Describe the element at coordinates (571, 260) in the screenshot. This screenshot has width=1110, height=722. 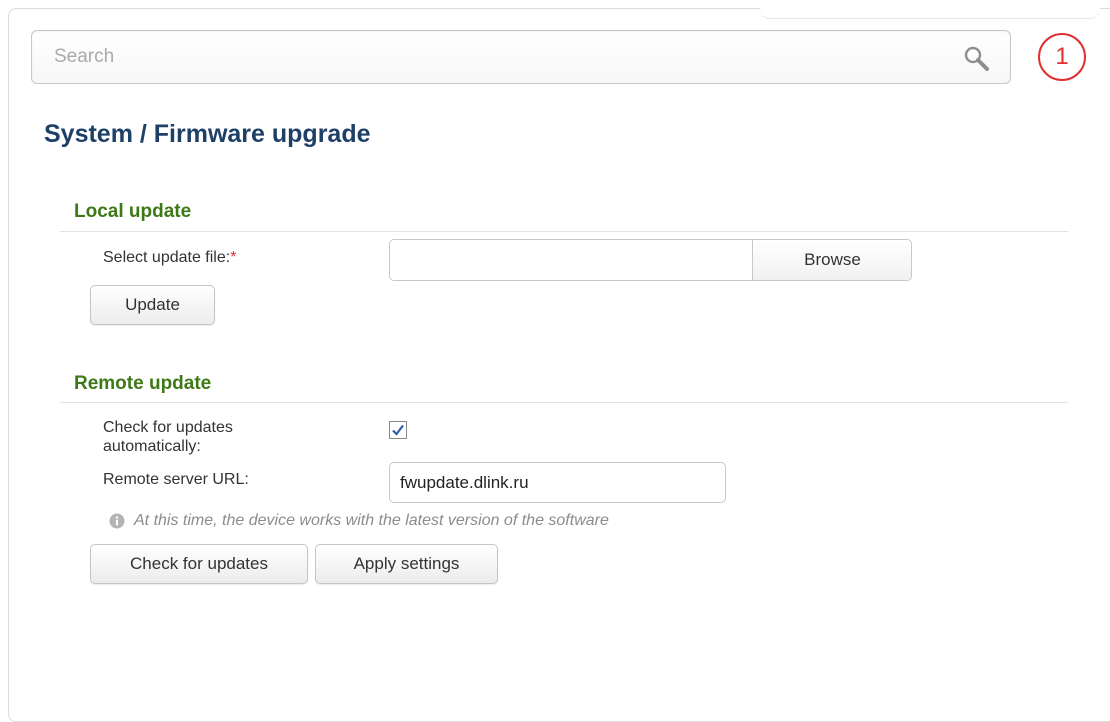
I see `file-path-field` at that location.